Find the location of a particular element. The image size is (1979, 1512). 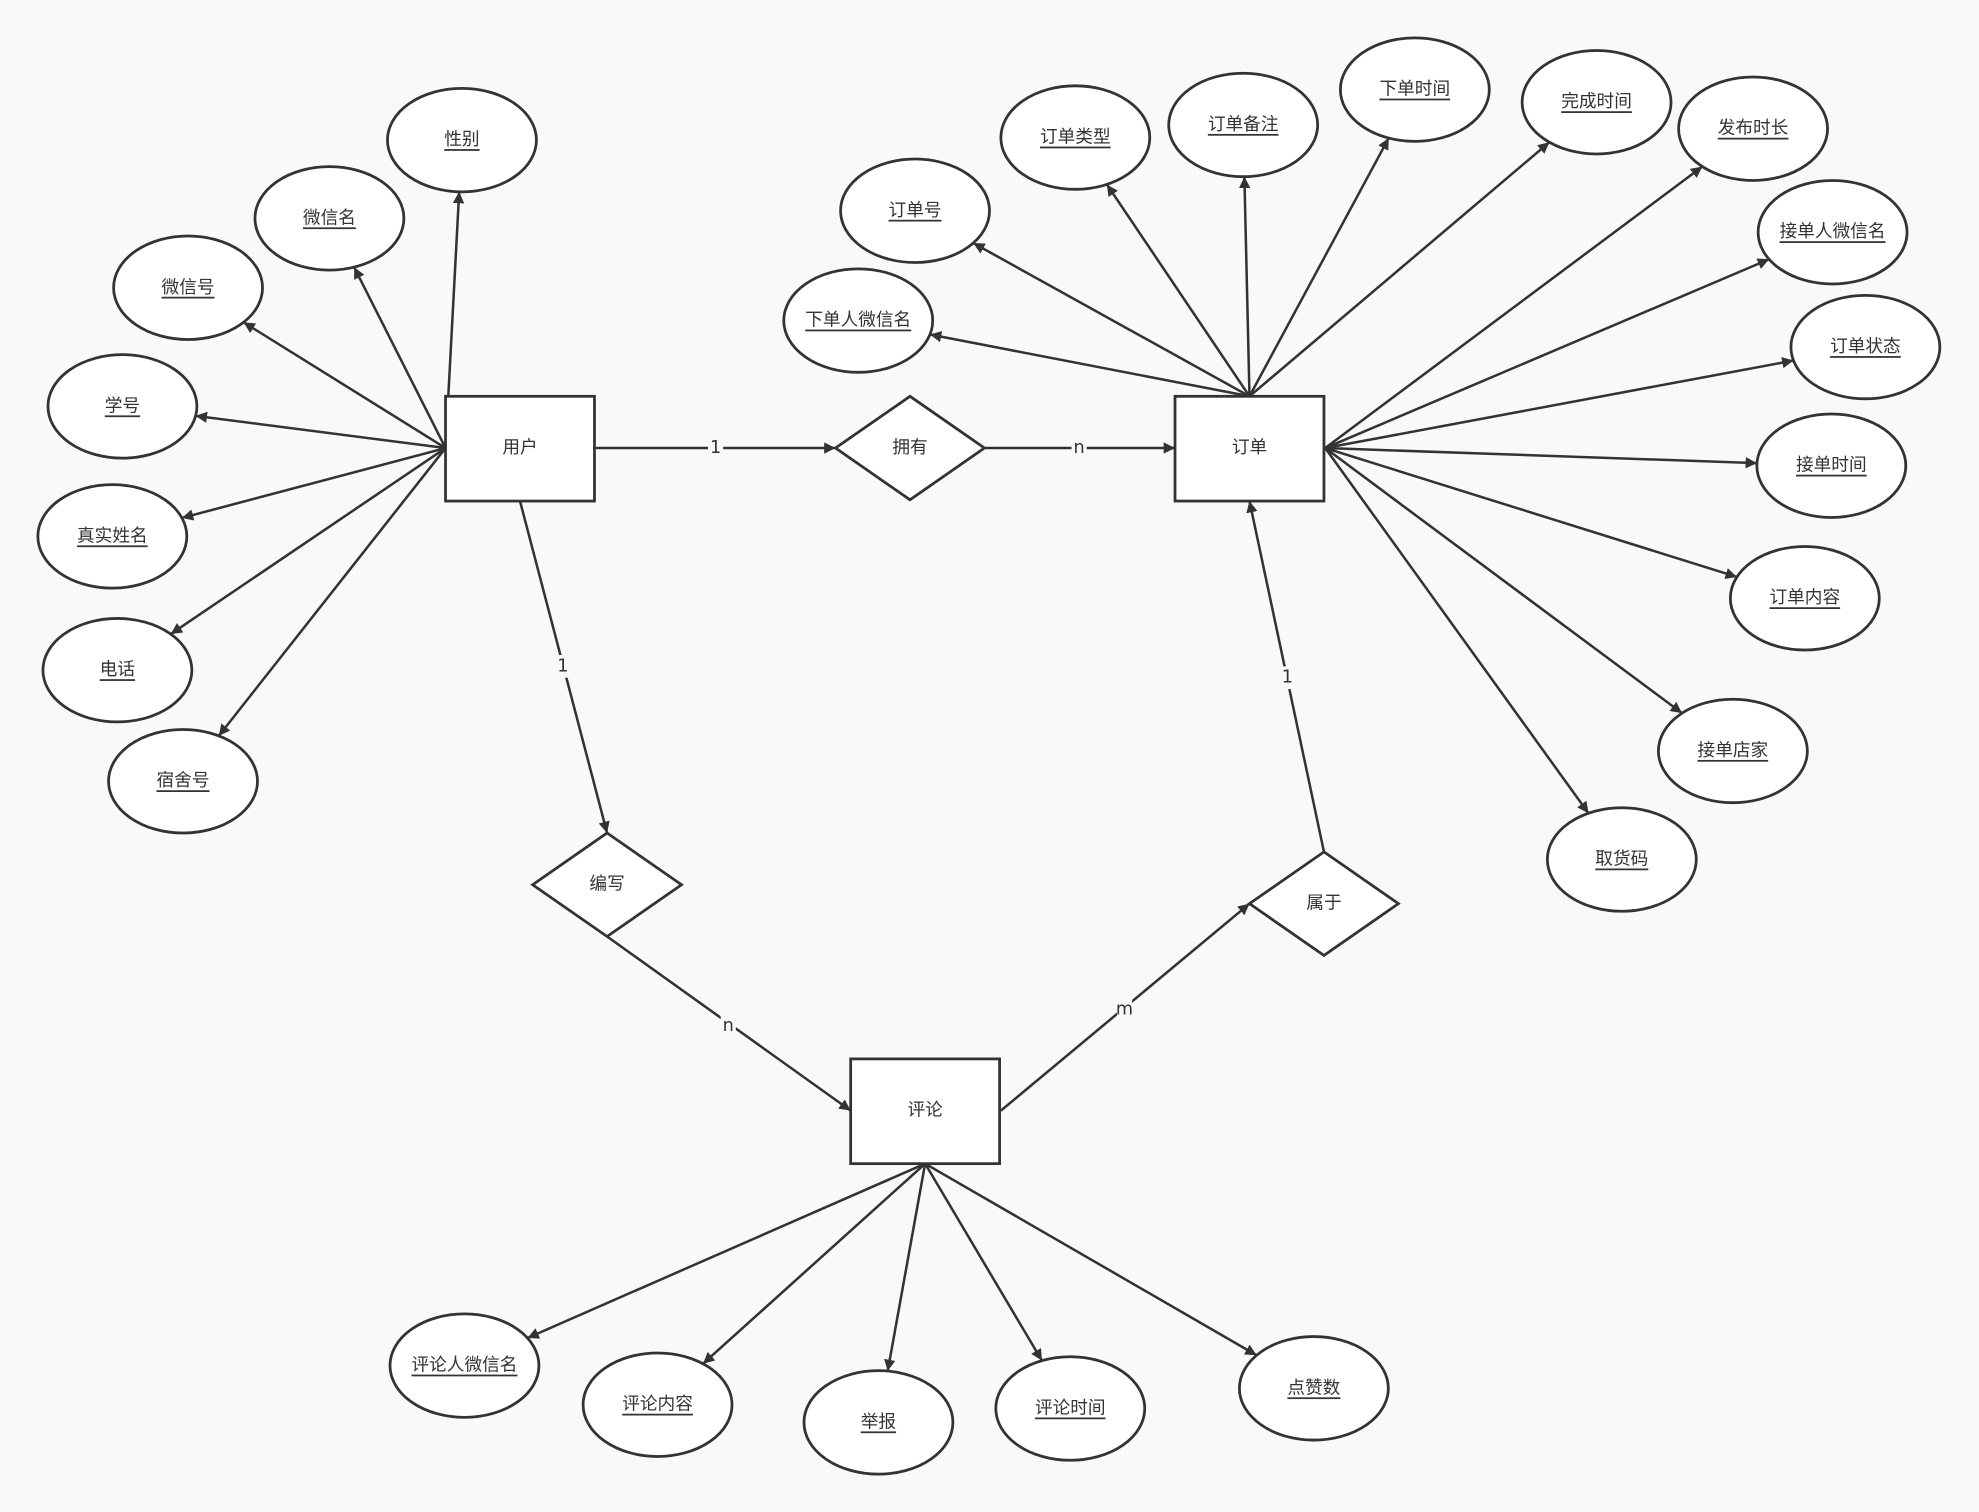

entity-comment: 评论 is located at coordinates (925, 1111).